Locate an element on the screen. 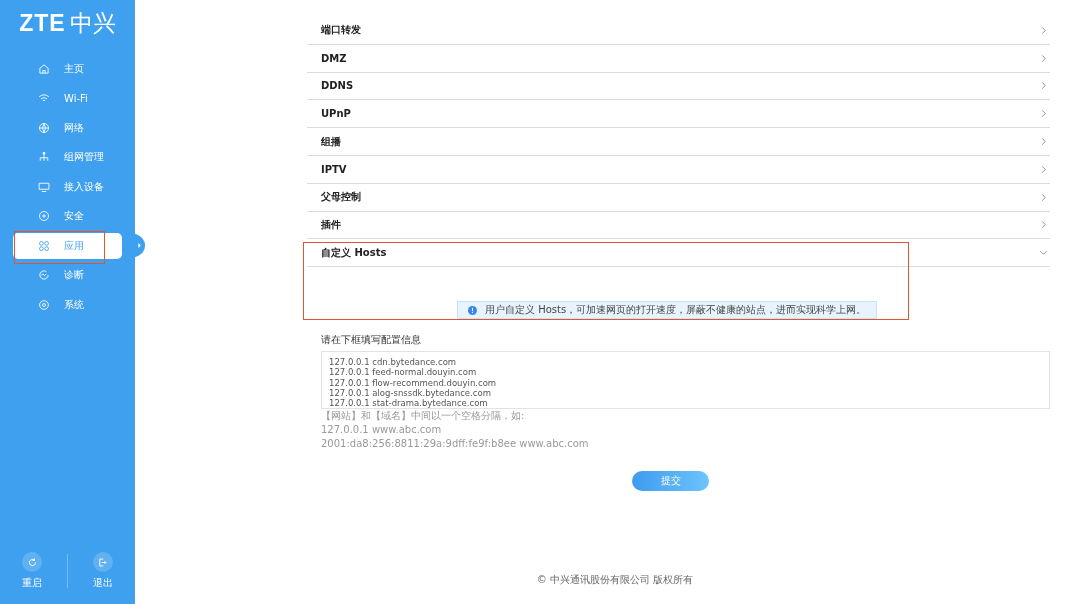  hint-text: 127.0.0.1 www.abc.com is located at coordinates (381, 430).